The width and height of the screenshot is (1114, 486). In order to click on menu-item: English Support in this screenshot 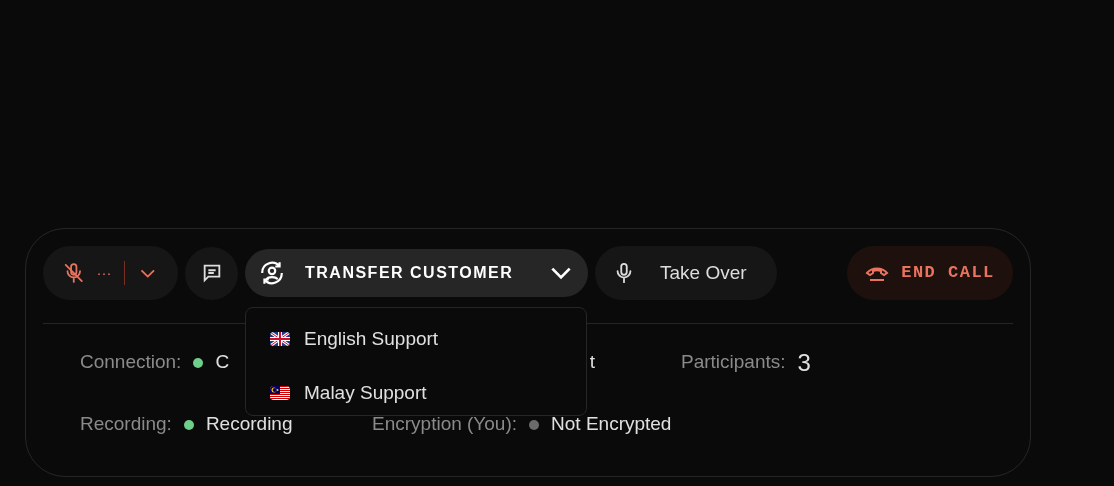, I will do `click(416, 339)`.